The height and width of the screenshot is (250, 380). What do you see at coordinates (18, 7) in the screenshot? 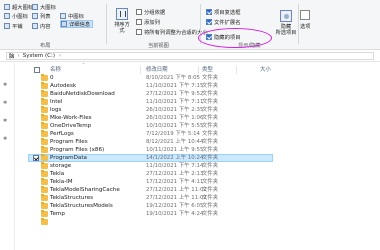
I see `view-extra-large-icons: 超大图标` at bounding box center [18, 7].